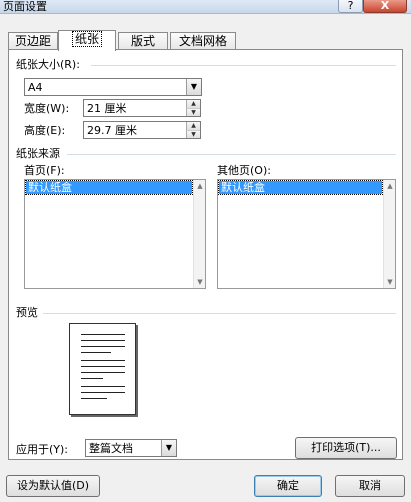 Image resolution: width=411 pixels, height=502 pixels. What do you see at coordinates (142, 108) in the screenshot?
I see `width-spinner: 21 厘米 ▲ ▼` at bounding box center [142, 108].